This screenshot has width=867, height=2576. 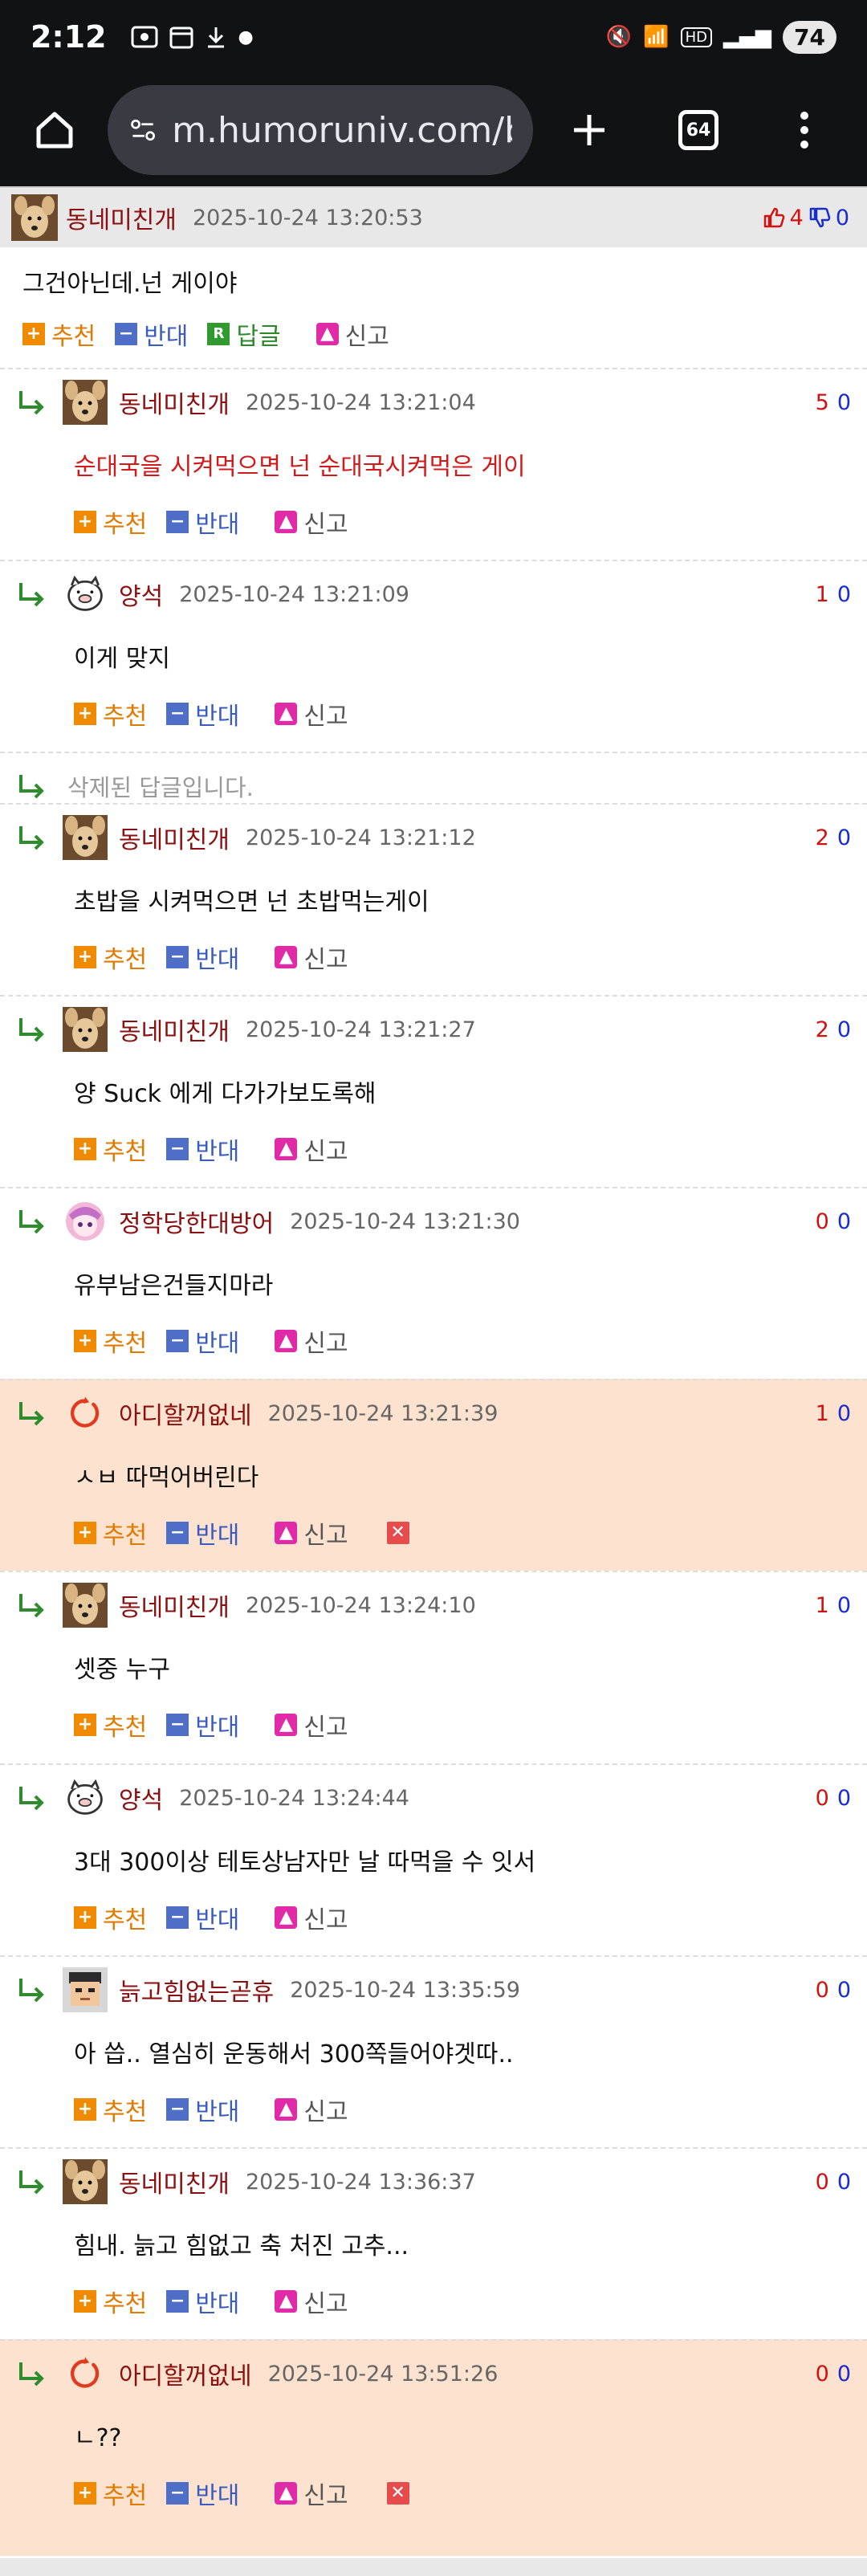 What do you see at coordinates (244, 334) in the screenshot?
I see `reply-button: R 답글` at bounding box center [244, 334].